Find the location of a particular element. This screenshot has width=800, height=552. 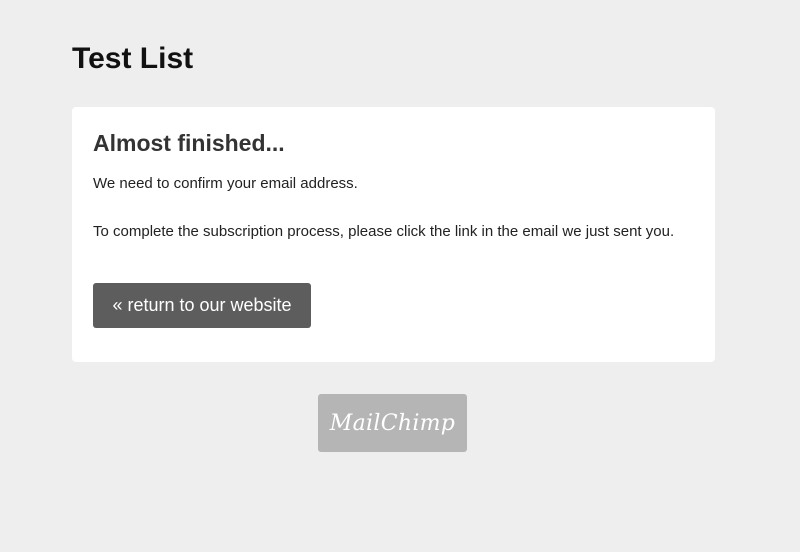

mailchimp-logo: MailChimp is located at coordinates (392, 423).